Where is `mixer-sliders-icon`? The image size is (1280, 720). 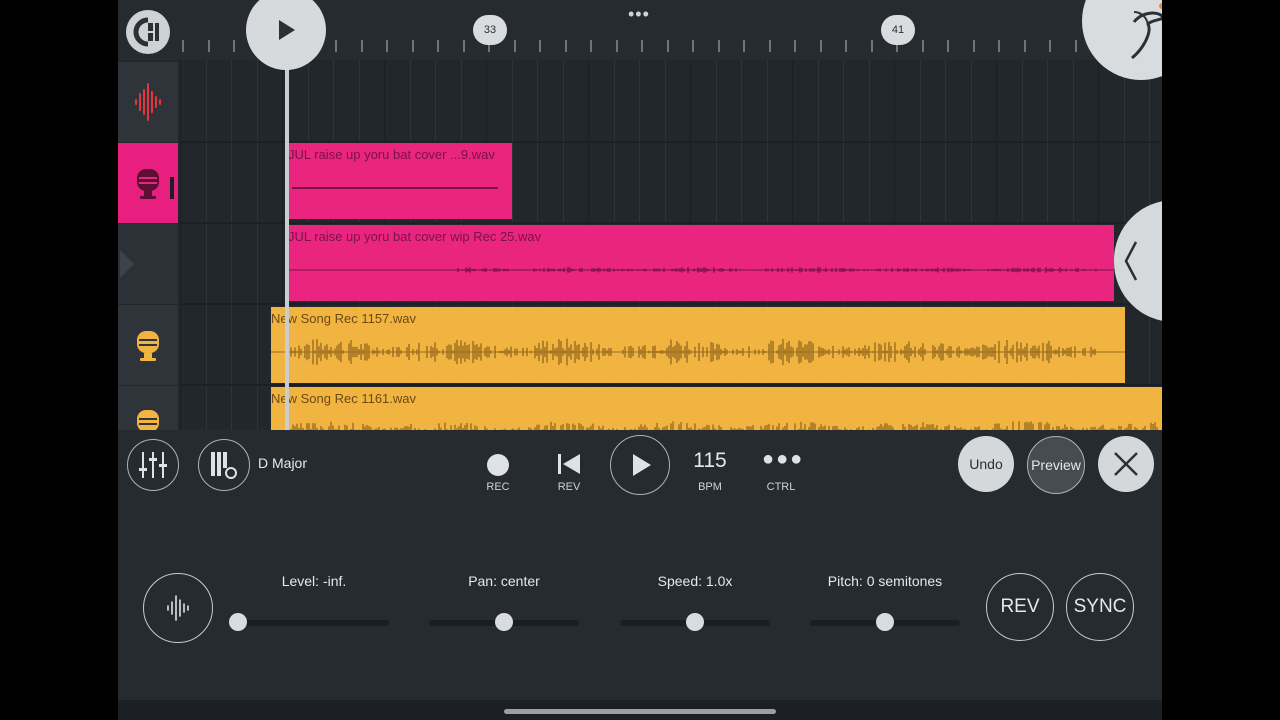 mixer-sliders-icon is located at coordinates (153, 465).